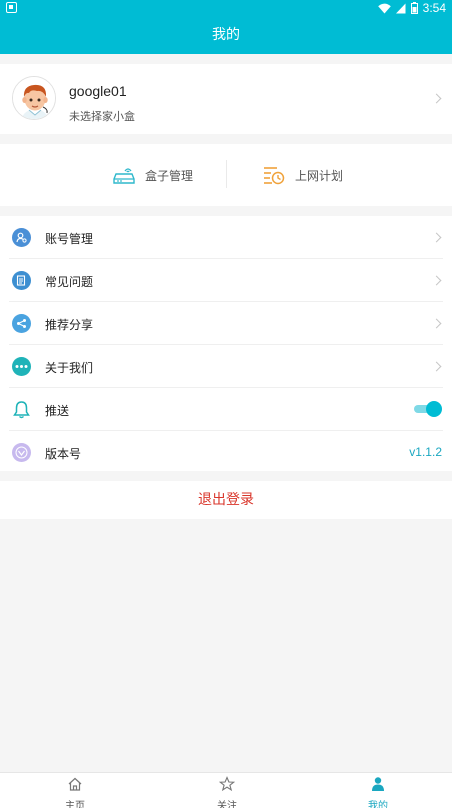 The height and width of the screenshot is (808, 452). What do you see at coordinates (226, 8) in the screenshot?
I see `status-bar: 3:54` at bounding box center [226, 8].